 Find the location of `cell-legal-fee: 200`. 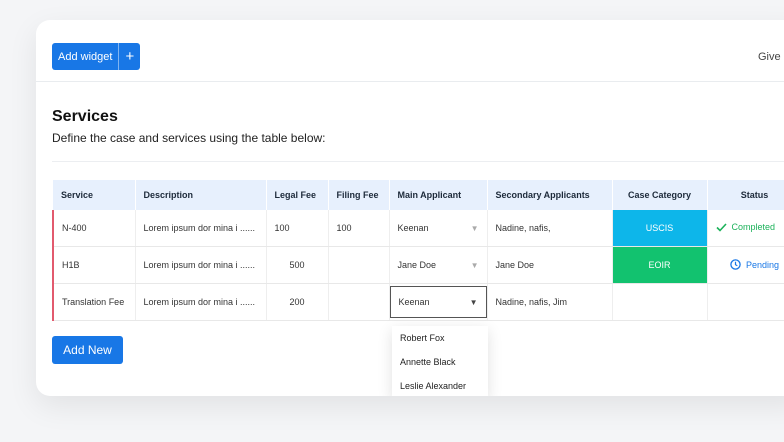

cell-legal-fee: 200 is located at coordinates (297, 302).